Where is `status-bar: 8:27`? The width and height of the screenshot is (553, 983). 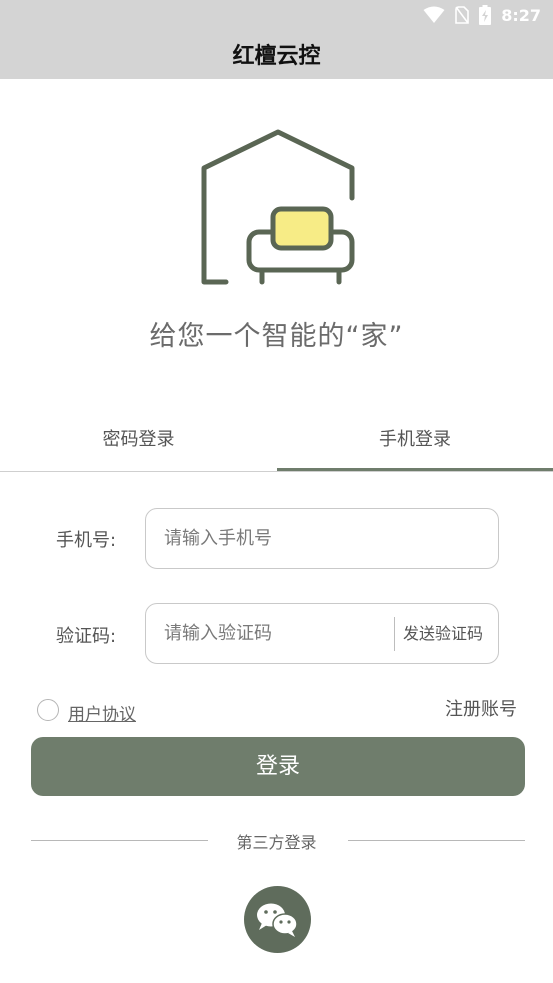 status-bar: 8:27 is located at coordinates (276, 16).